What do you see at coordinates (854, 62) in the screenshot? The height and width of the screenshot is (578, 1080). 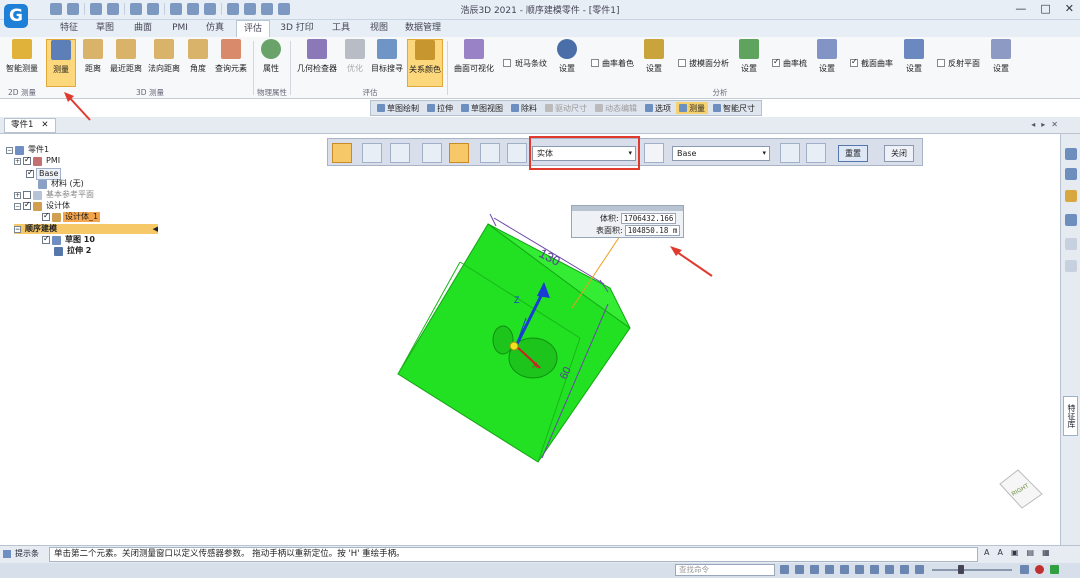 I see `section-curvature-checkbox` at bounding box center [854, 62].